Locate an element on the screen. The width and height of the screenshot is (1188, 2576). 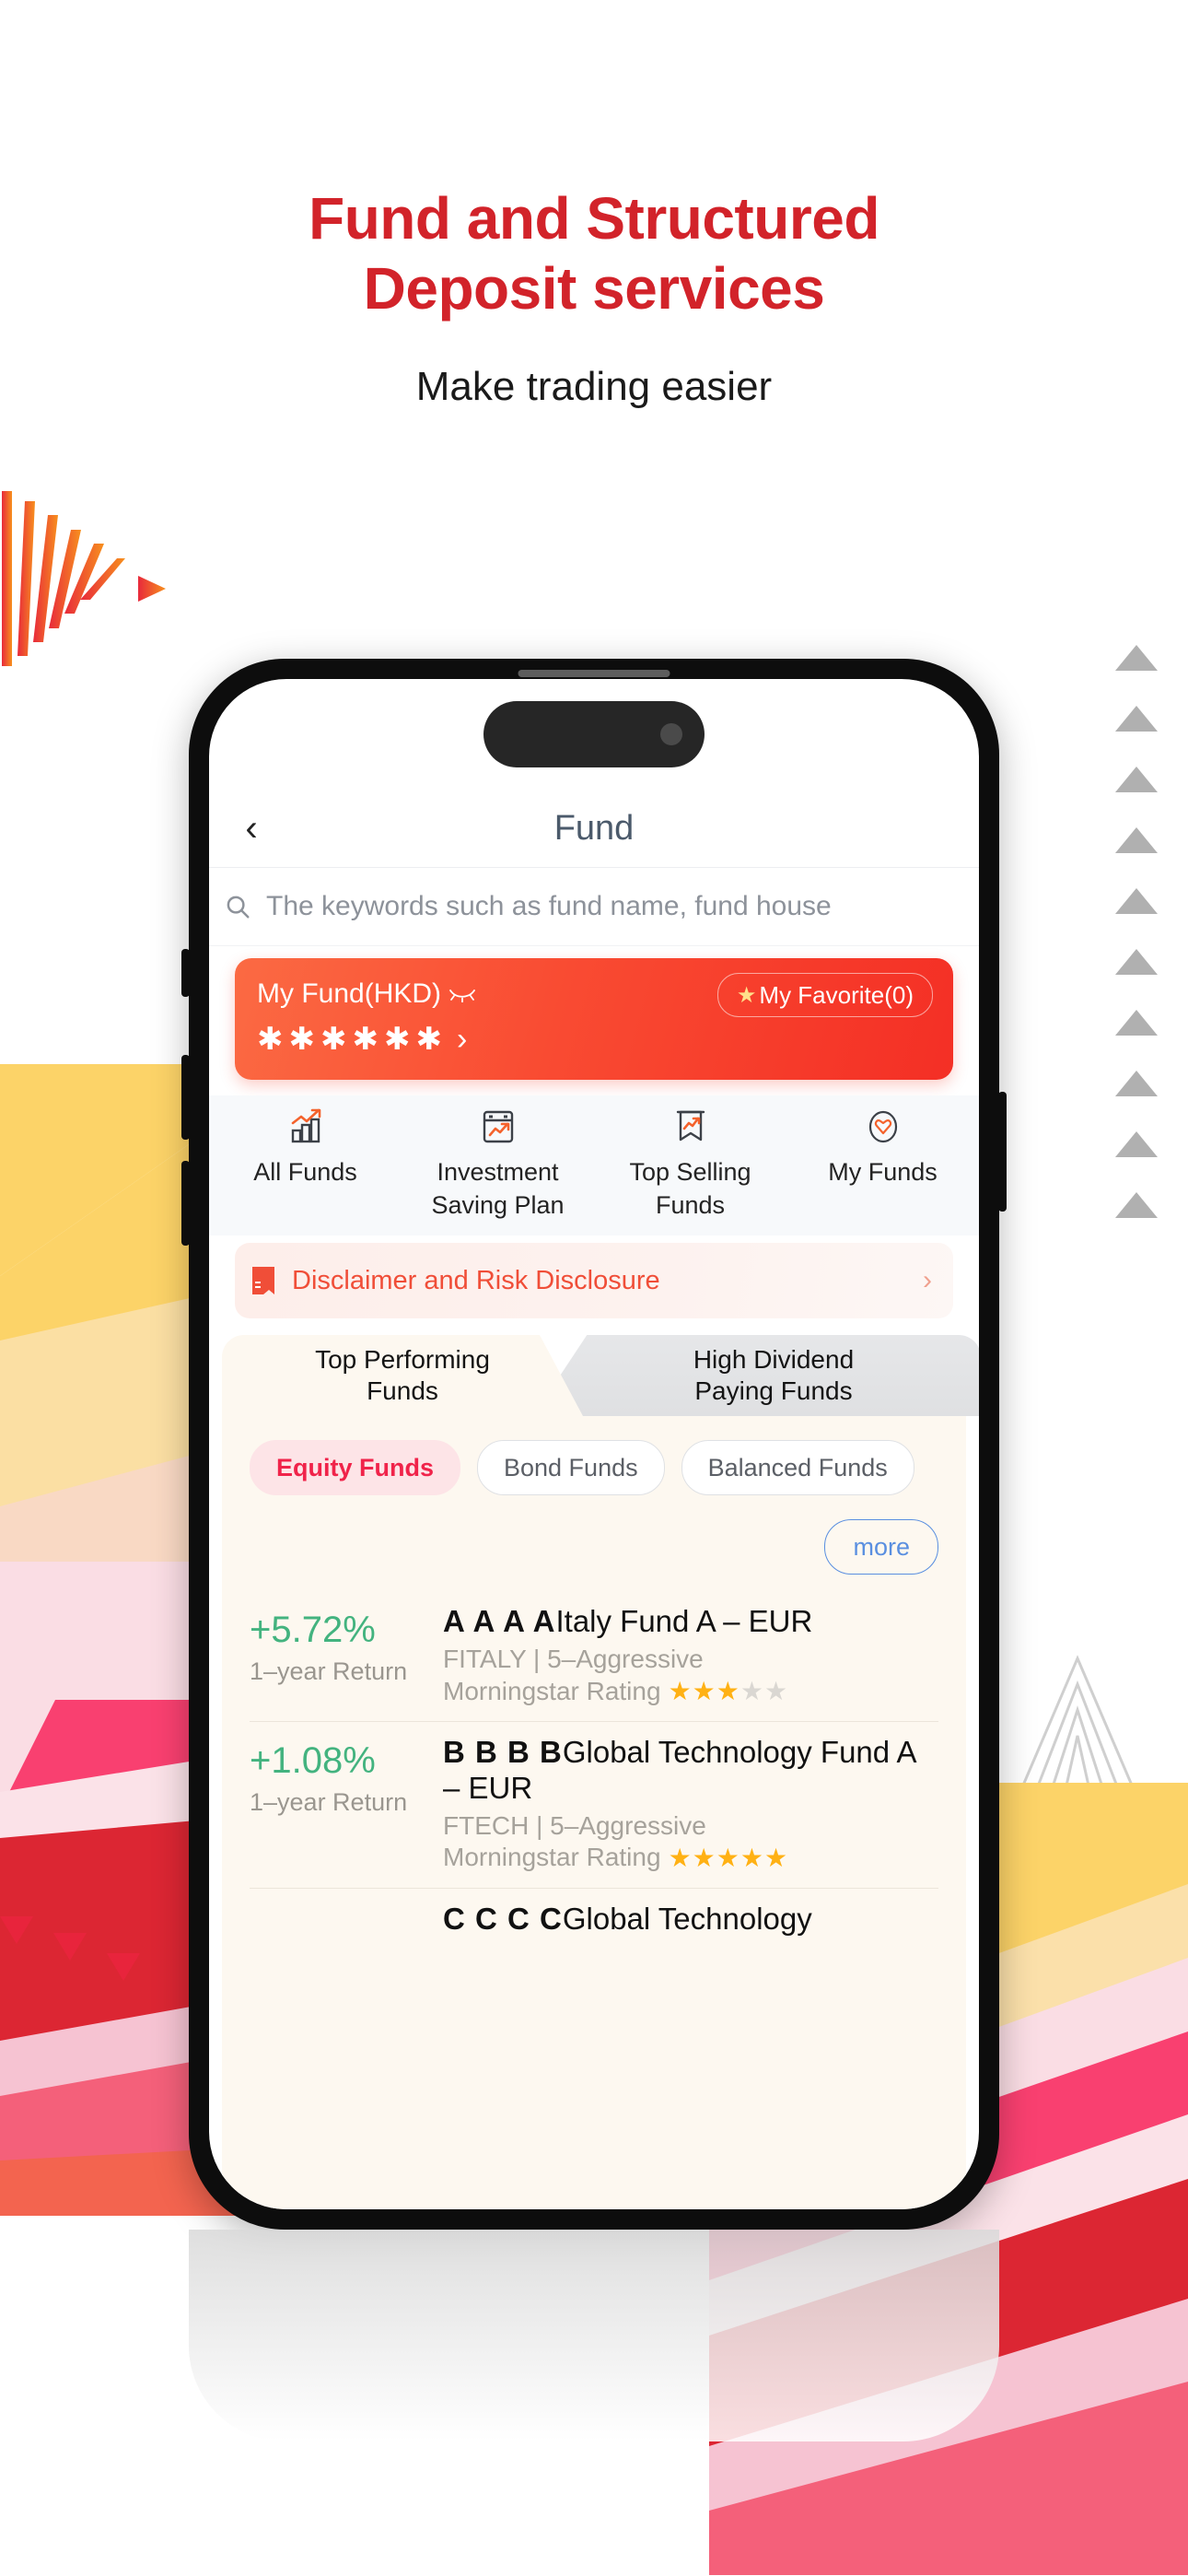
disclaimer-row: Disclaimer and Risk Disclosure › is located at coordinates (594, 1280).